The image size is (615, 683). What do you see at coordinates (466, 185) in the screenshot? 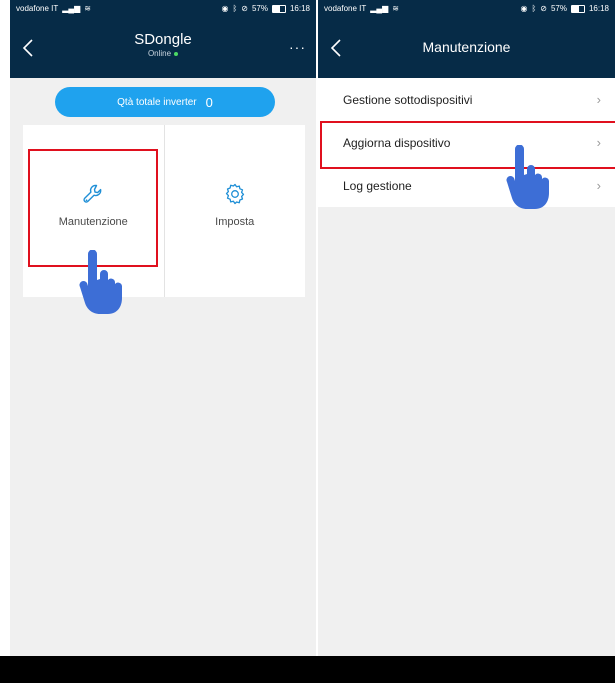
I see `menu-item-log-management: Log gestione ›` at bounding box center [466, 185].